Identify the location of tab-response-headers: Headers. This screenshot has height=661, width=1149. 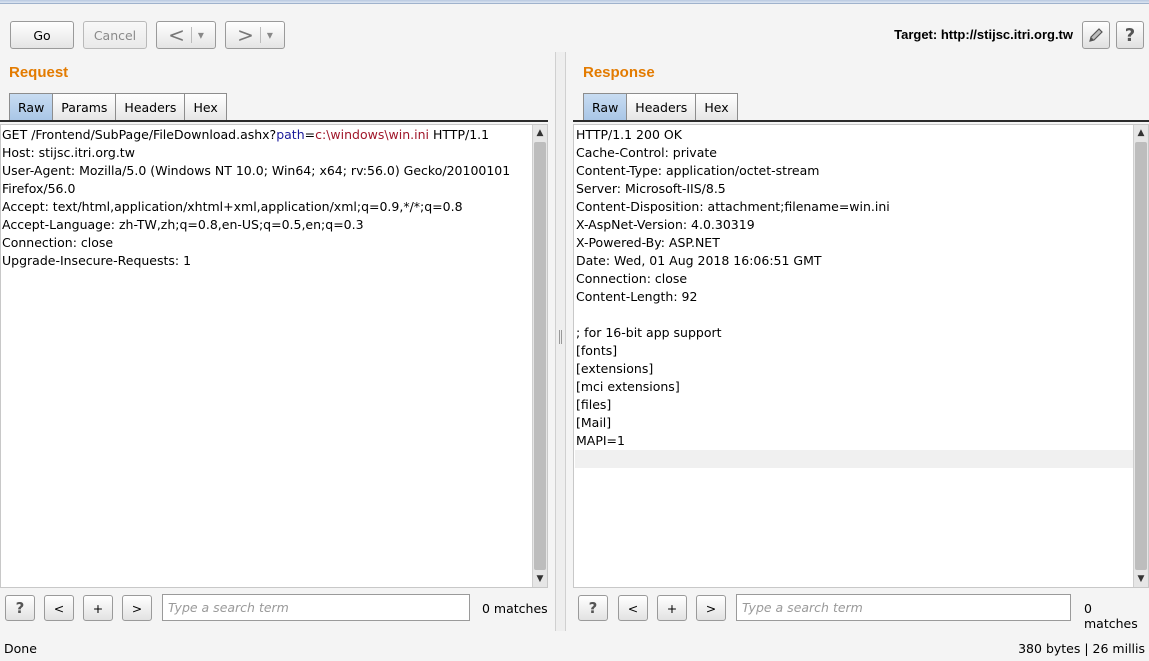
(661, 106).